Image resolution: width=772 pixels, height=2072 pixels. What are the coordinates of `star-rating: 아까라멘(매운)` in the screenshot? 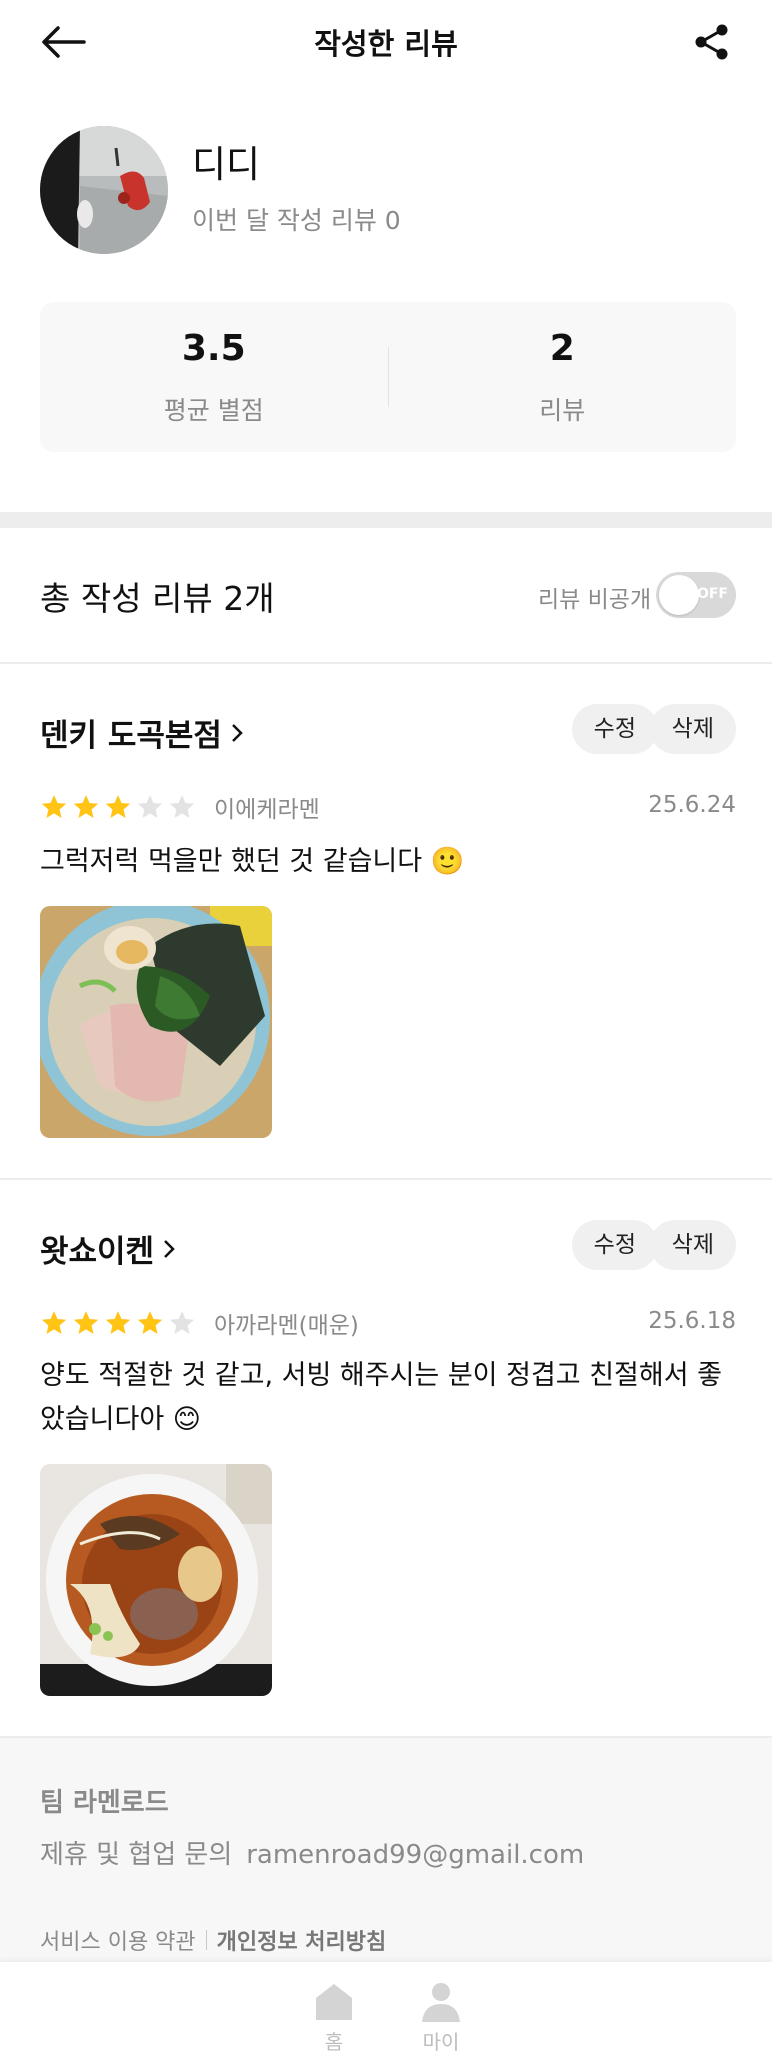 It's located at (199, 1323).